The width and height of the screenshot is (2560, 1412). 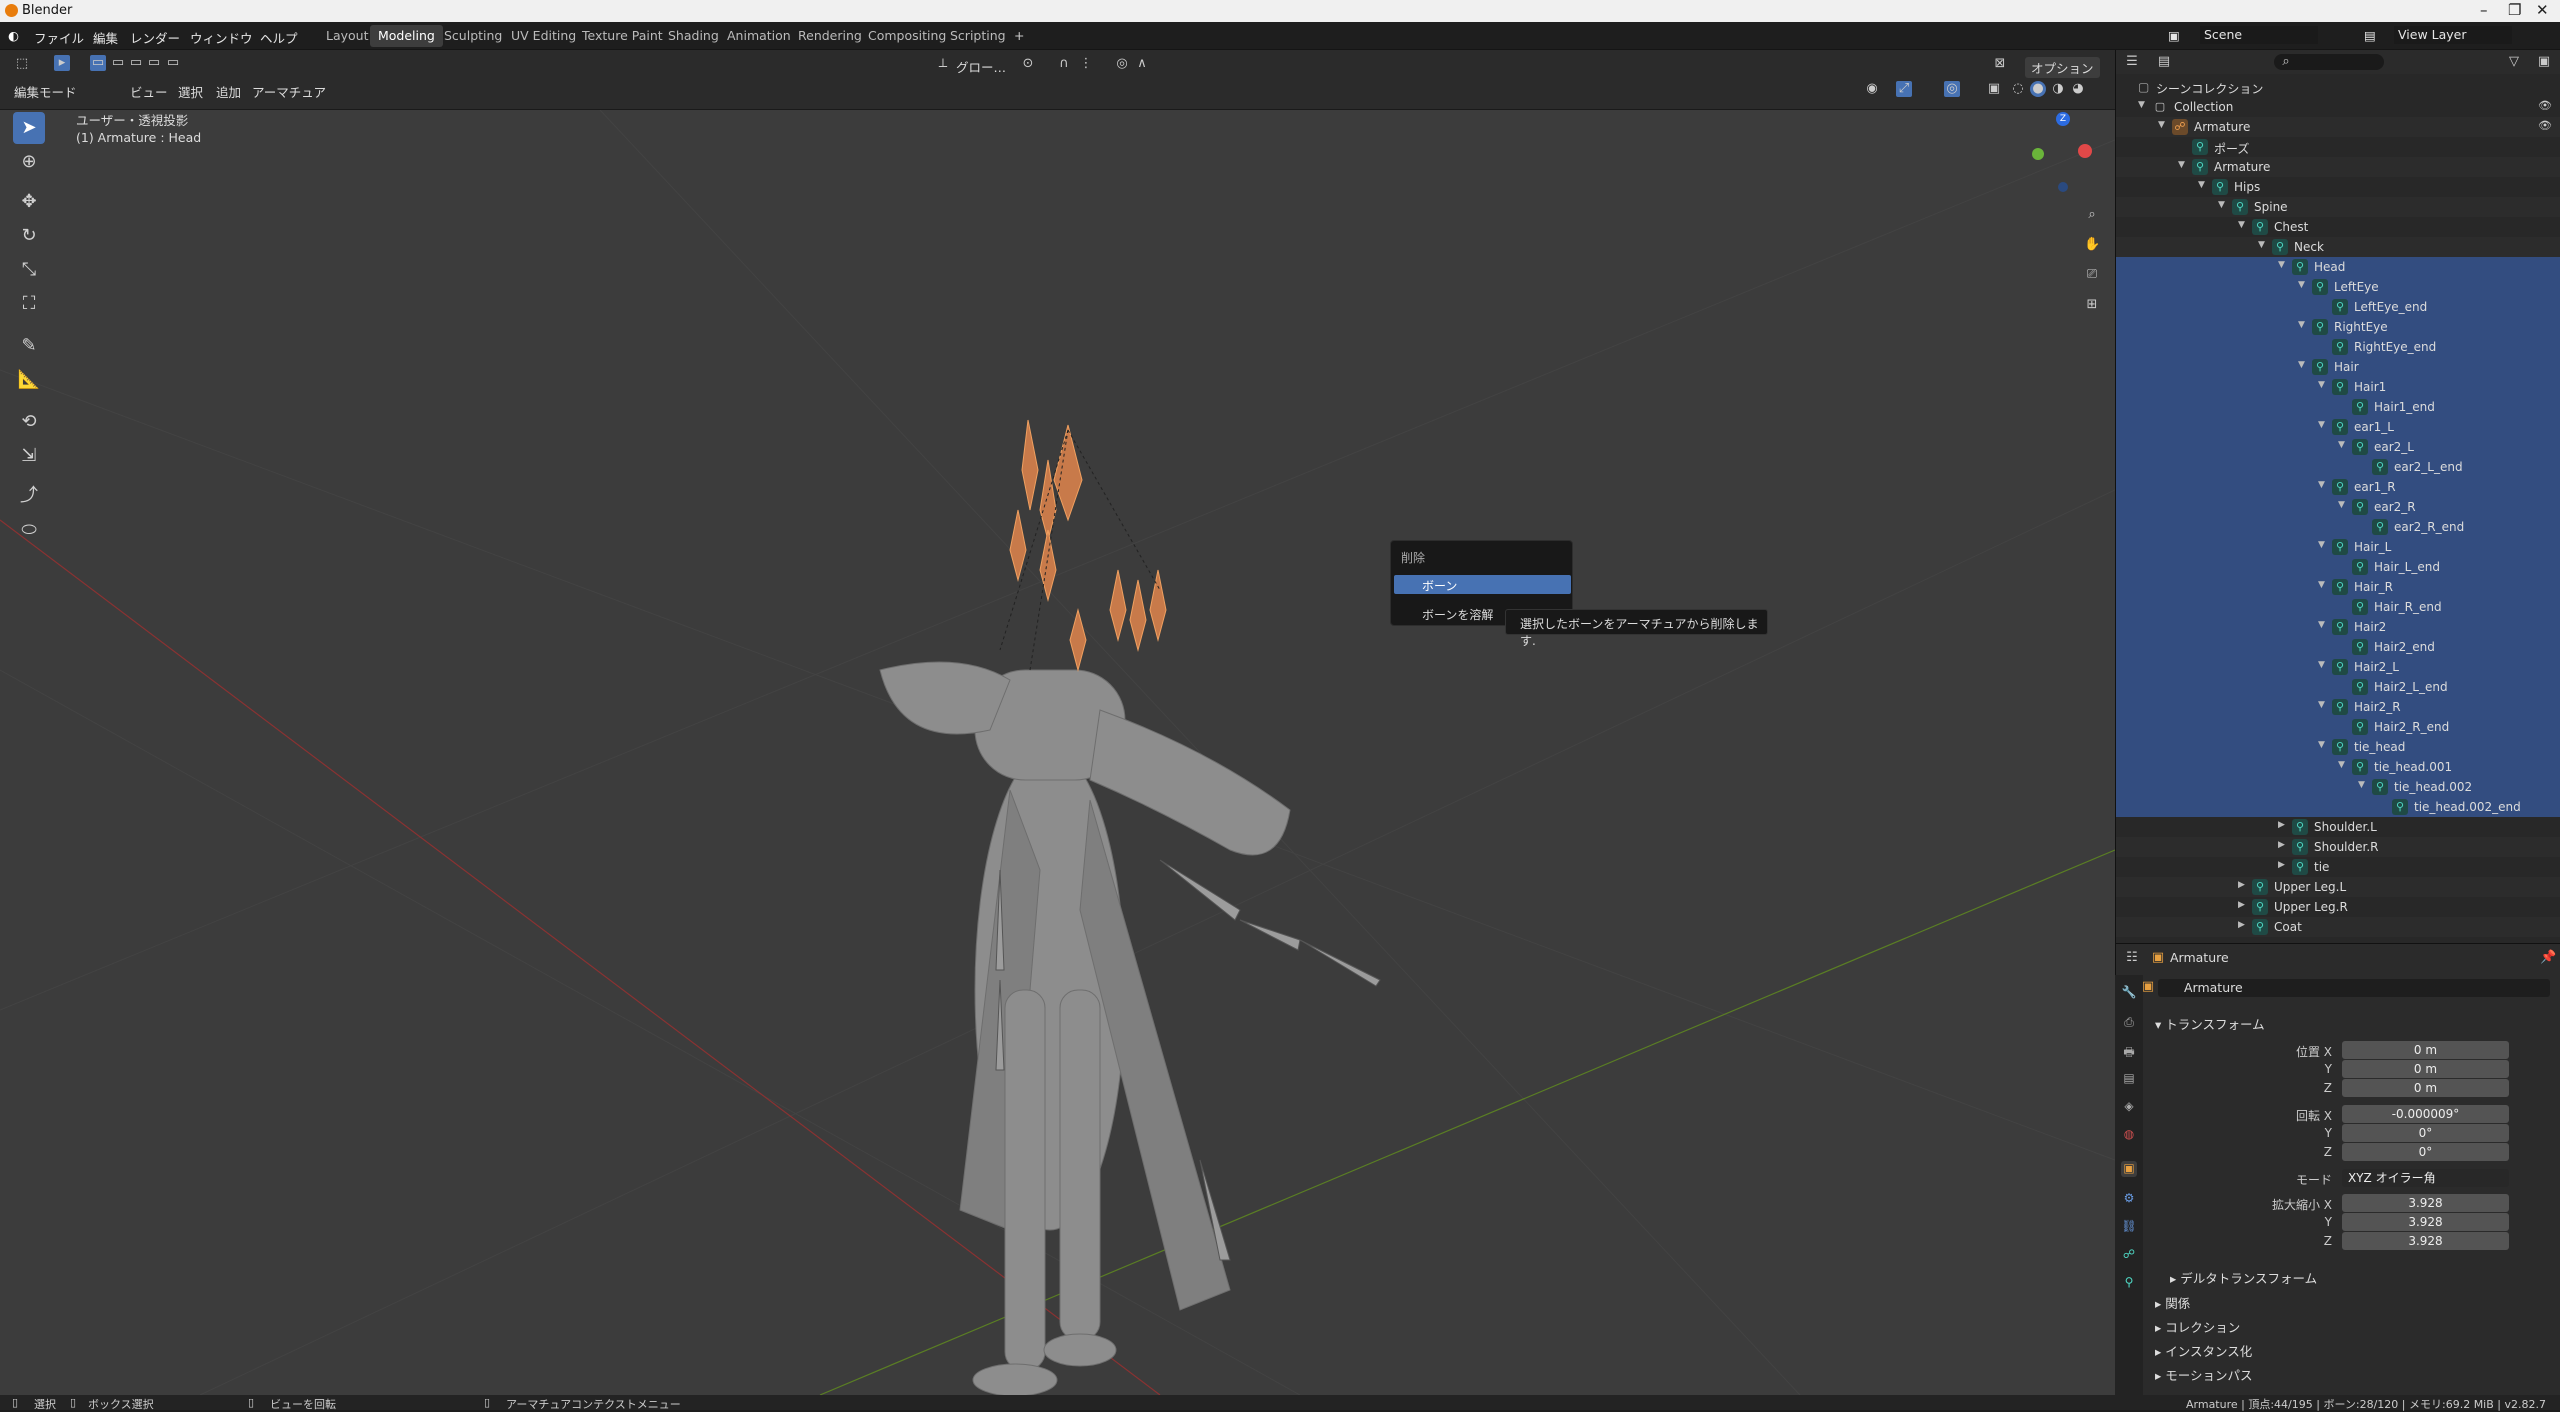 I want to click on render-tab-icon: ⎙, so click(x=2129, y=1023).